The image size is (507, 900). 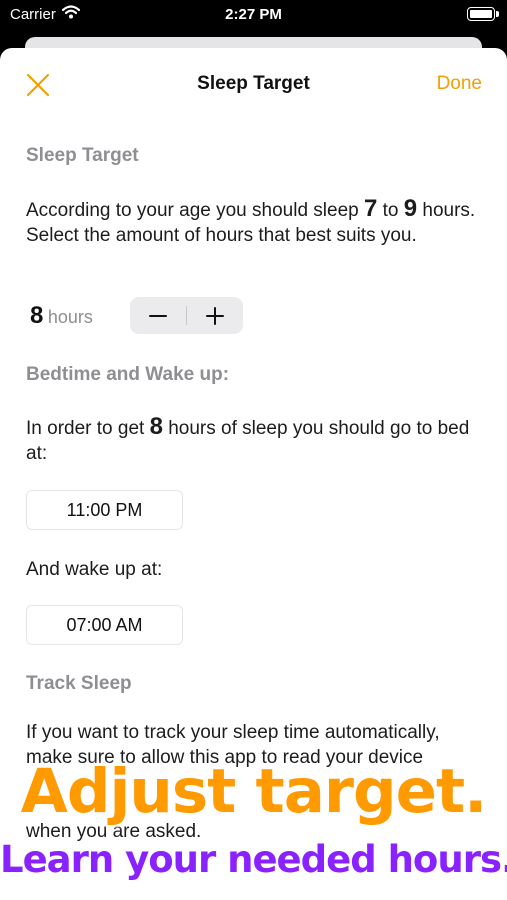 I want to click on sleep-target-heading: Sleep Target, so click(x=82, y=155).